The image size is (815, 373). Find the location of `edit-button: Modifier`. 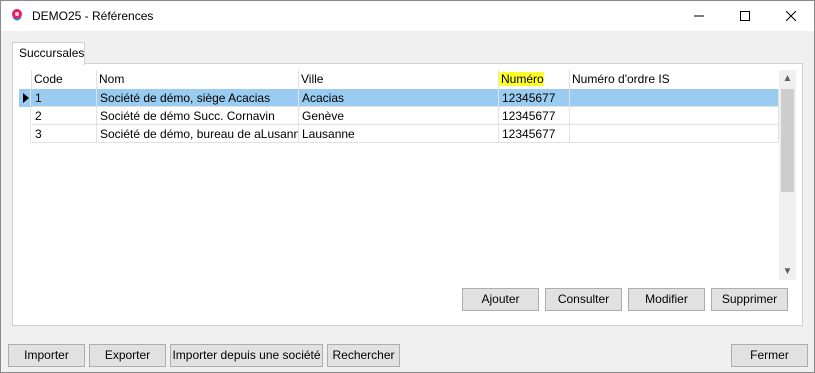

edit-button: Modifier is located at coordinates (666, 299).